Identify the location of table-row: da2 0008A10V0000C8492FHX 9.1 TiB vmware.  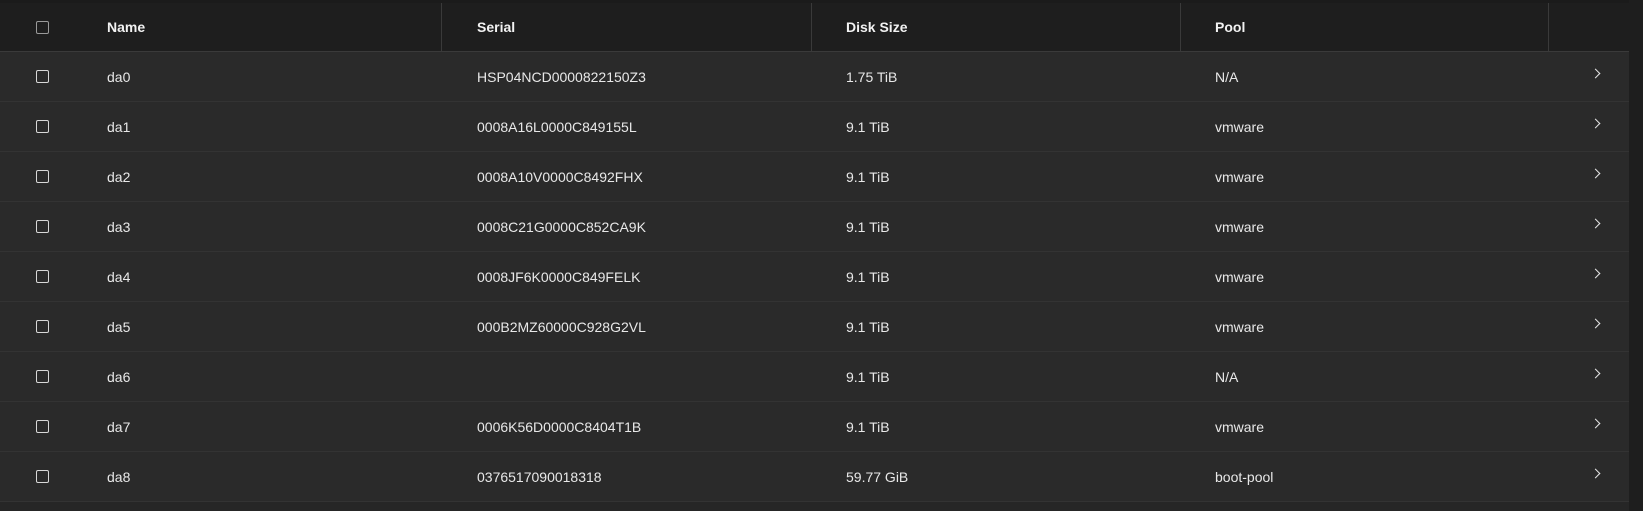
(814, 177).